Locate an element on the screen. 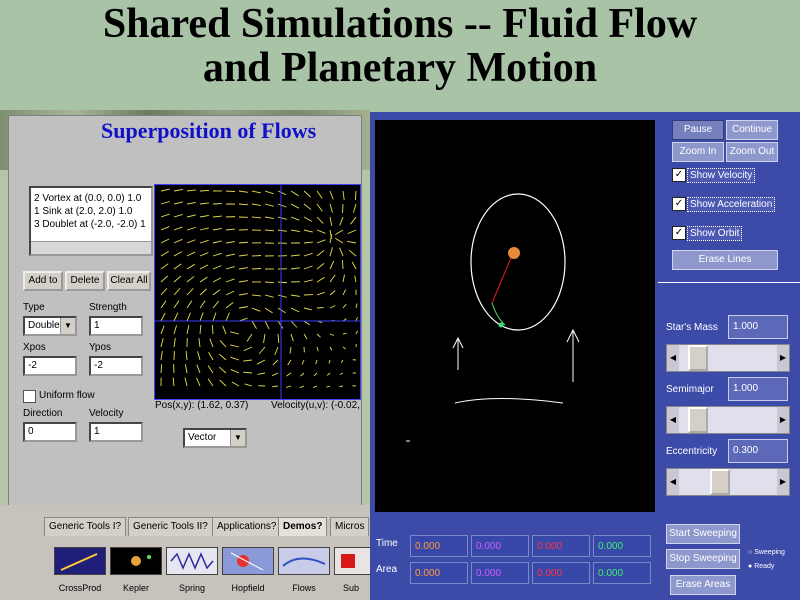 The image size is (800, 600). list-item: 1 Sink at (2.0, 2.0) 1.0 is located at coordinates (91, 211).